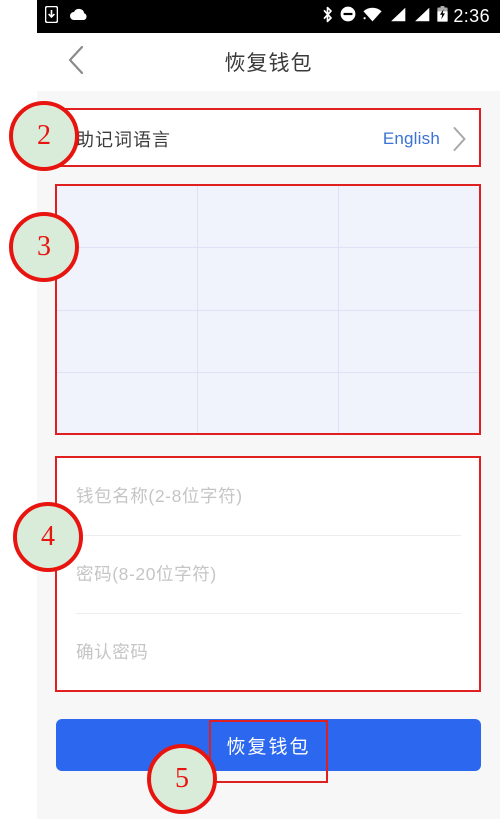 This screenshot has width=500, height=819. I want to click on do-not-disturb-icon, so click(348, 16).